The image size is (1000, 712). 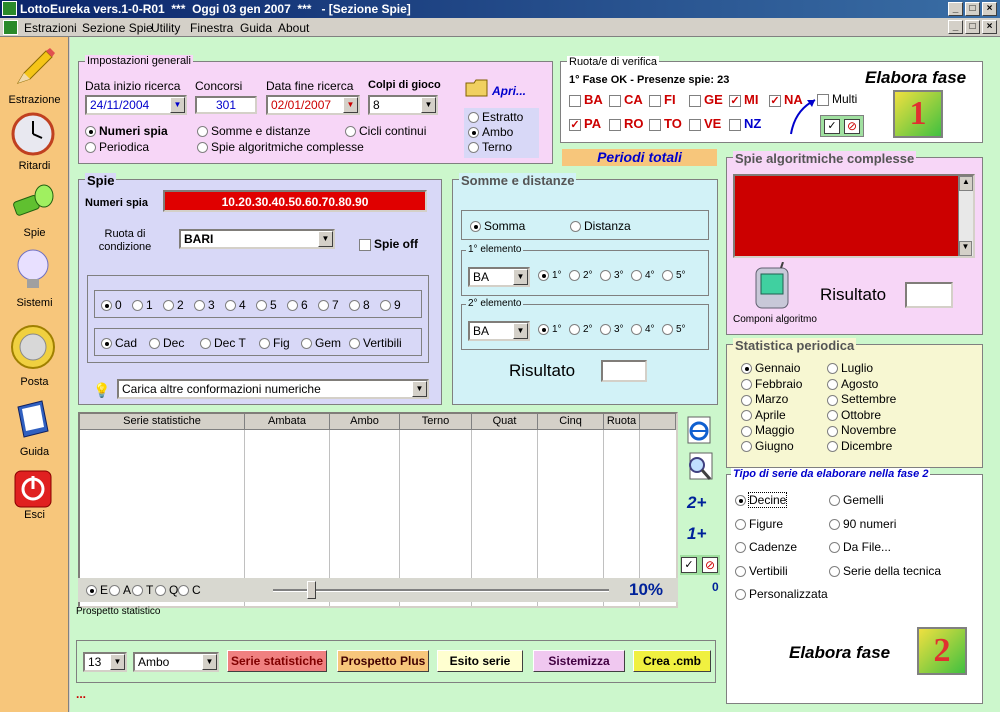 I want to click on child-close-button: ×, so click(x=989, y=27).